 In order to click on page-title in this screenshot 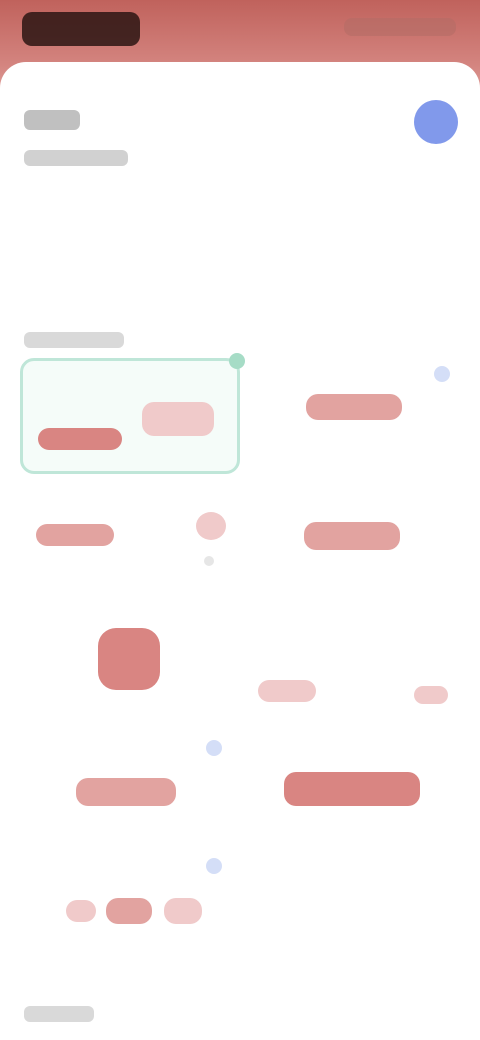, I will do `click(52, 120)`.